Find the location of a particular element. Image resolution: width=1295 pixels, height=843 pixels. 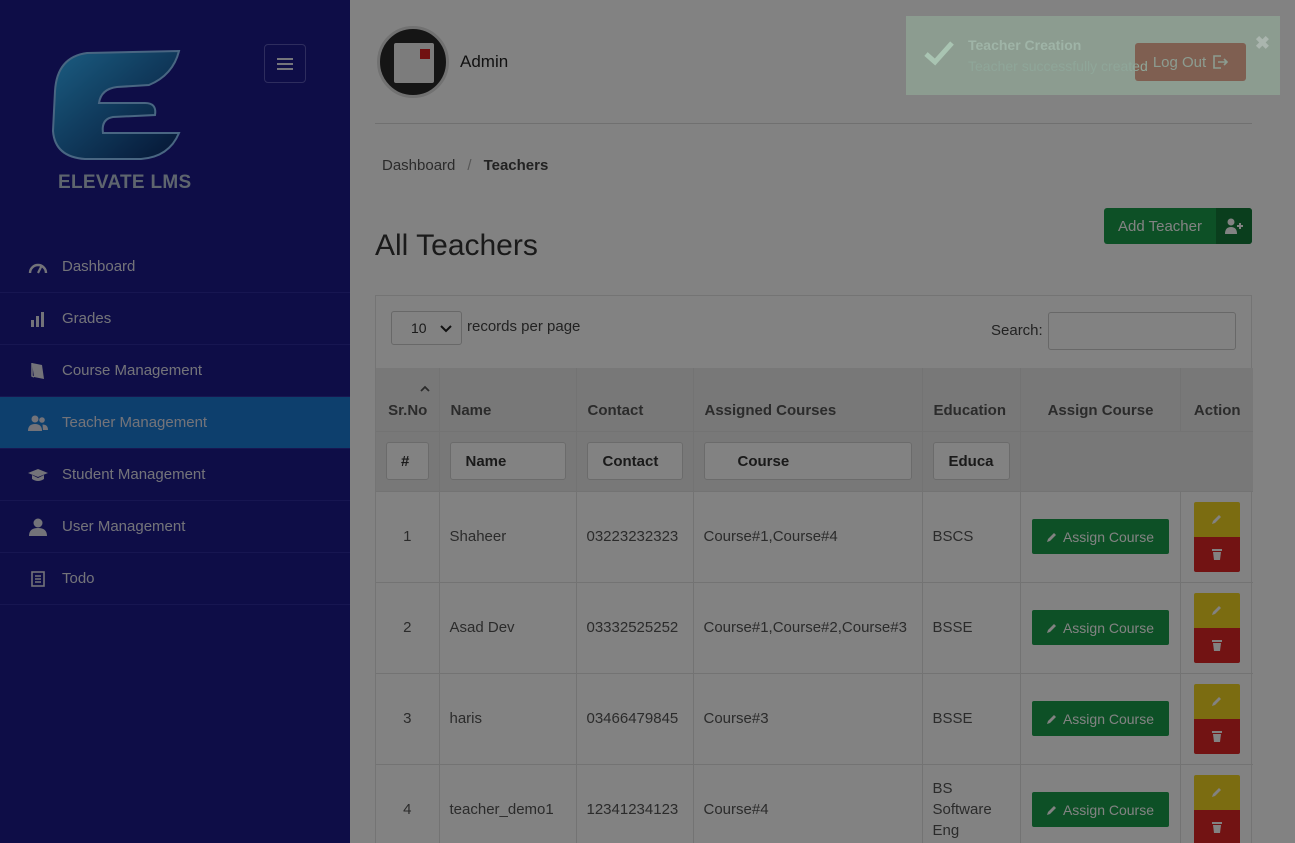

sidebar-item-student-management: Student Management is located at coordinates (175, 475).